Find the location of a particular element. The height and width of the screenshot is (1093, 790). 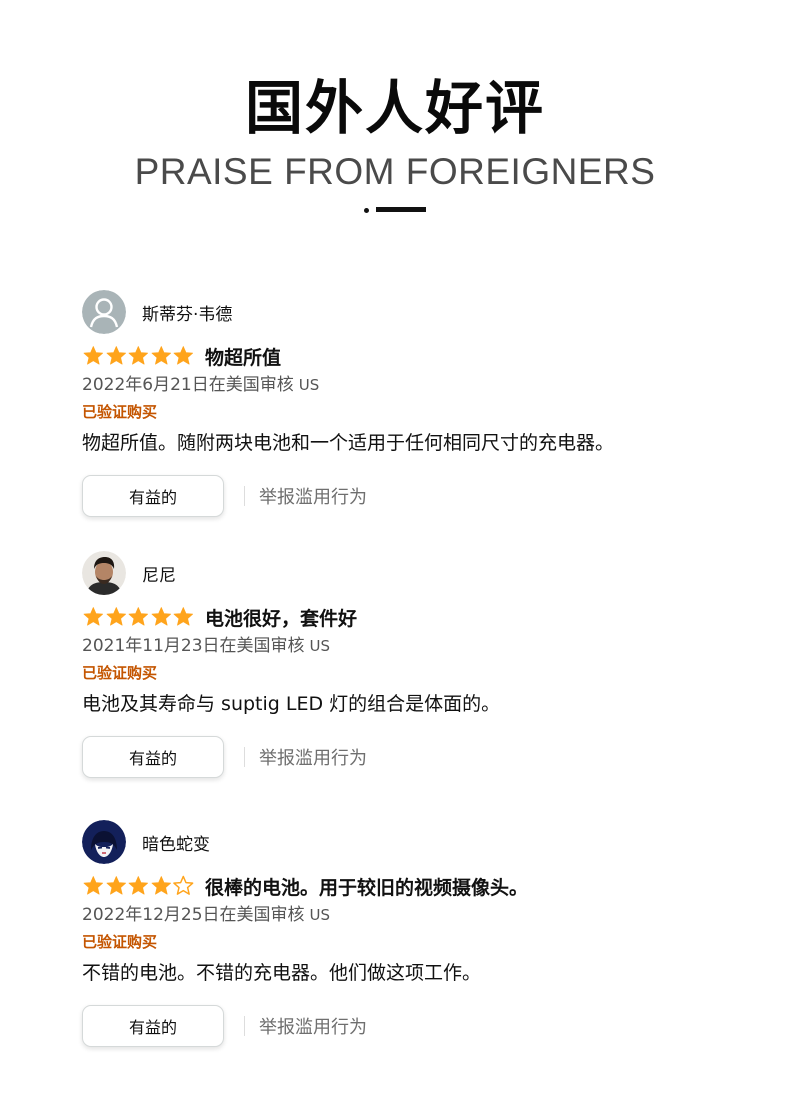

review-date-text: 2021年11月23日在美国审核 is located at coordinates (193, 646).